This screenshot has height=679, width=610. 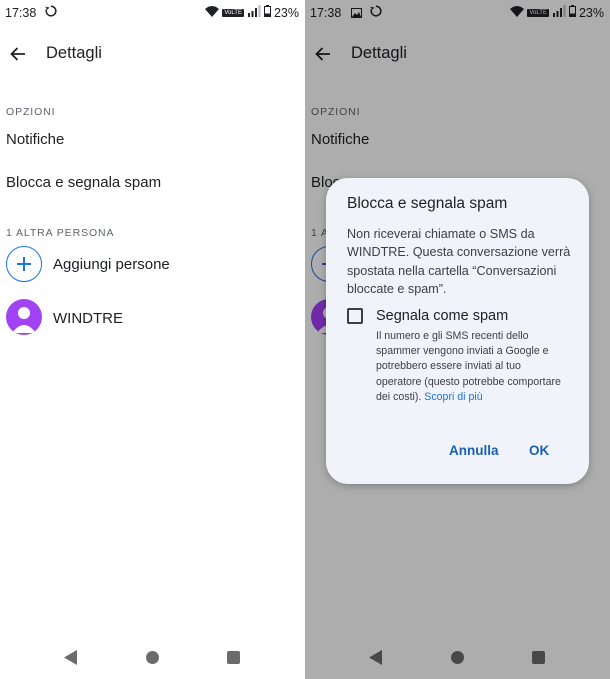 What do you see at coordinates (18, 54) in the screenshot?
I see `back-arrow-icon` at bounding box center [18, 54].